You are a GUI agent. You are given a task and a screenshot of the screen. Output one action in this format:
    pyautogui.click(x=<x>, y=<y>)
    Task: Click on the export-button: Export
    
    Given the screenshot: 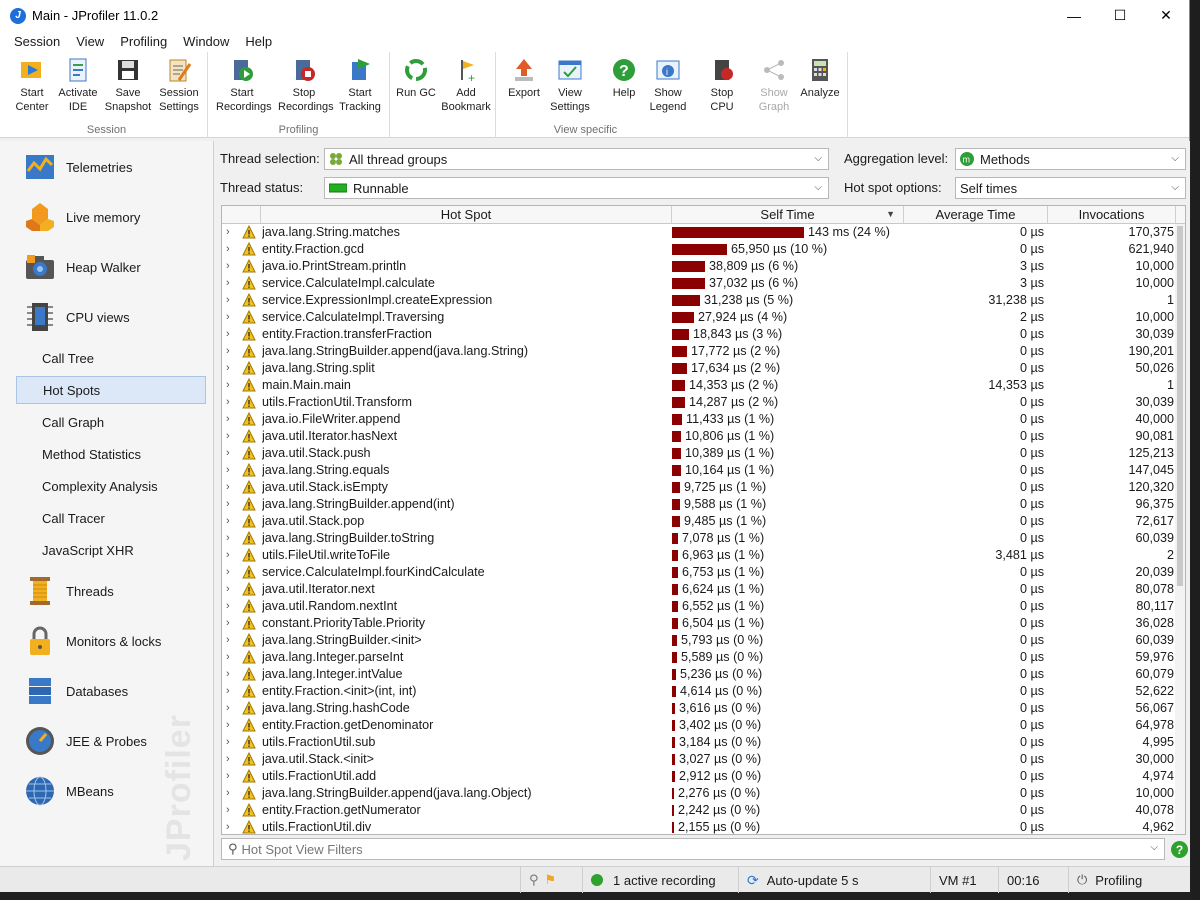 What is the action you would take?
    pyautogui.click(x=524, y=78)
    